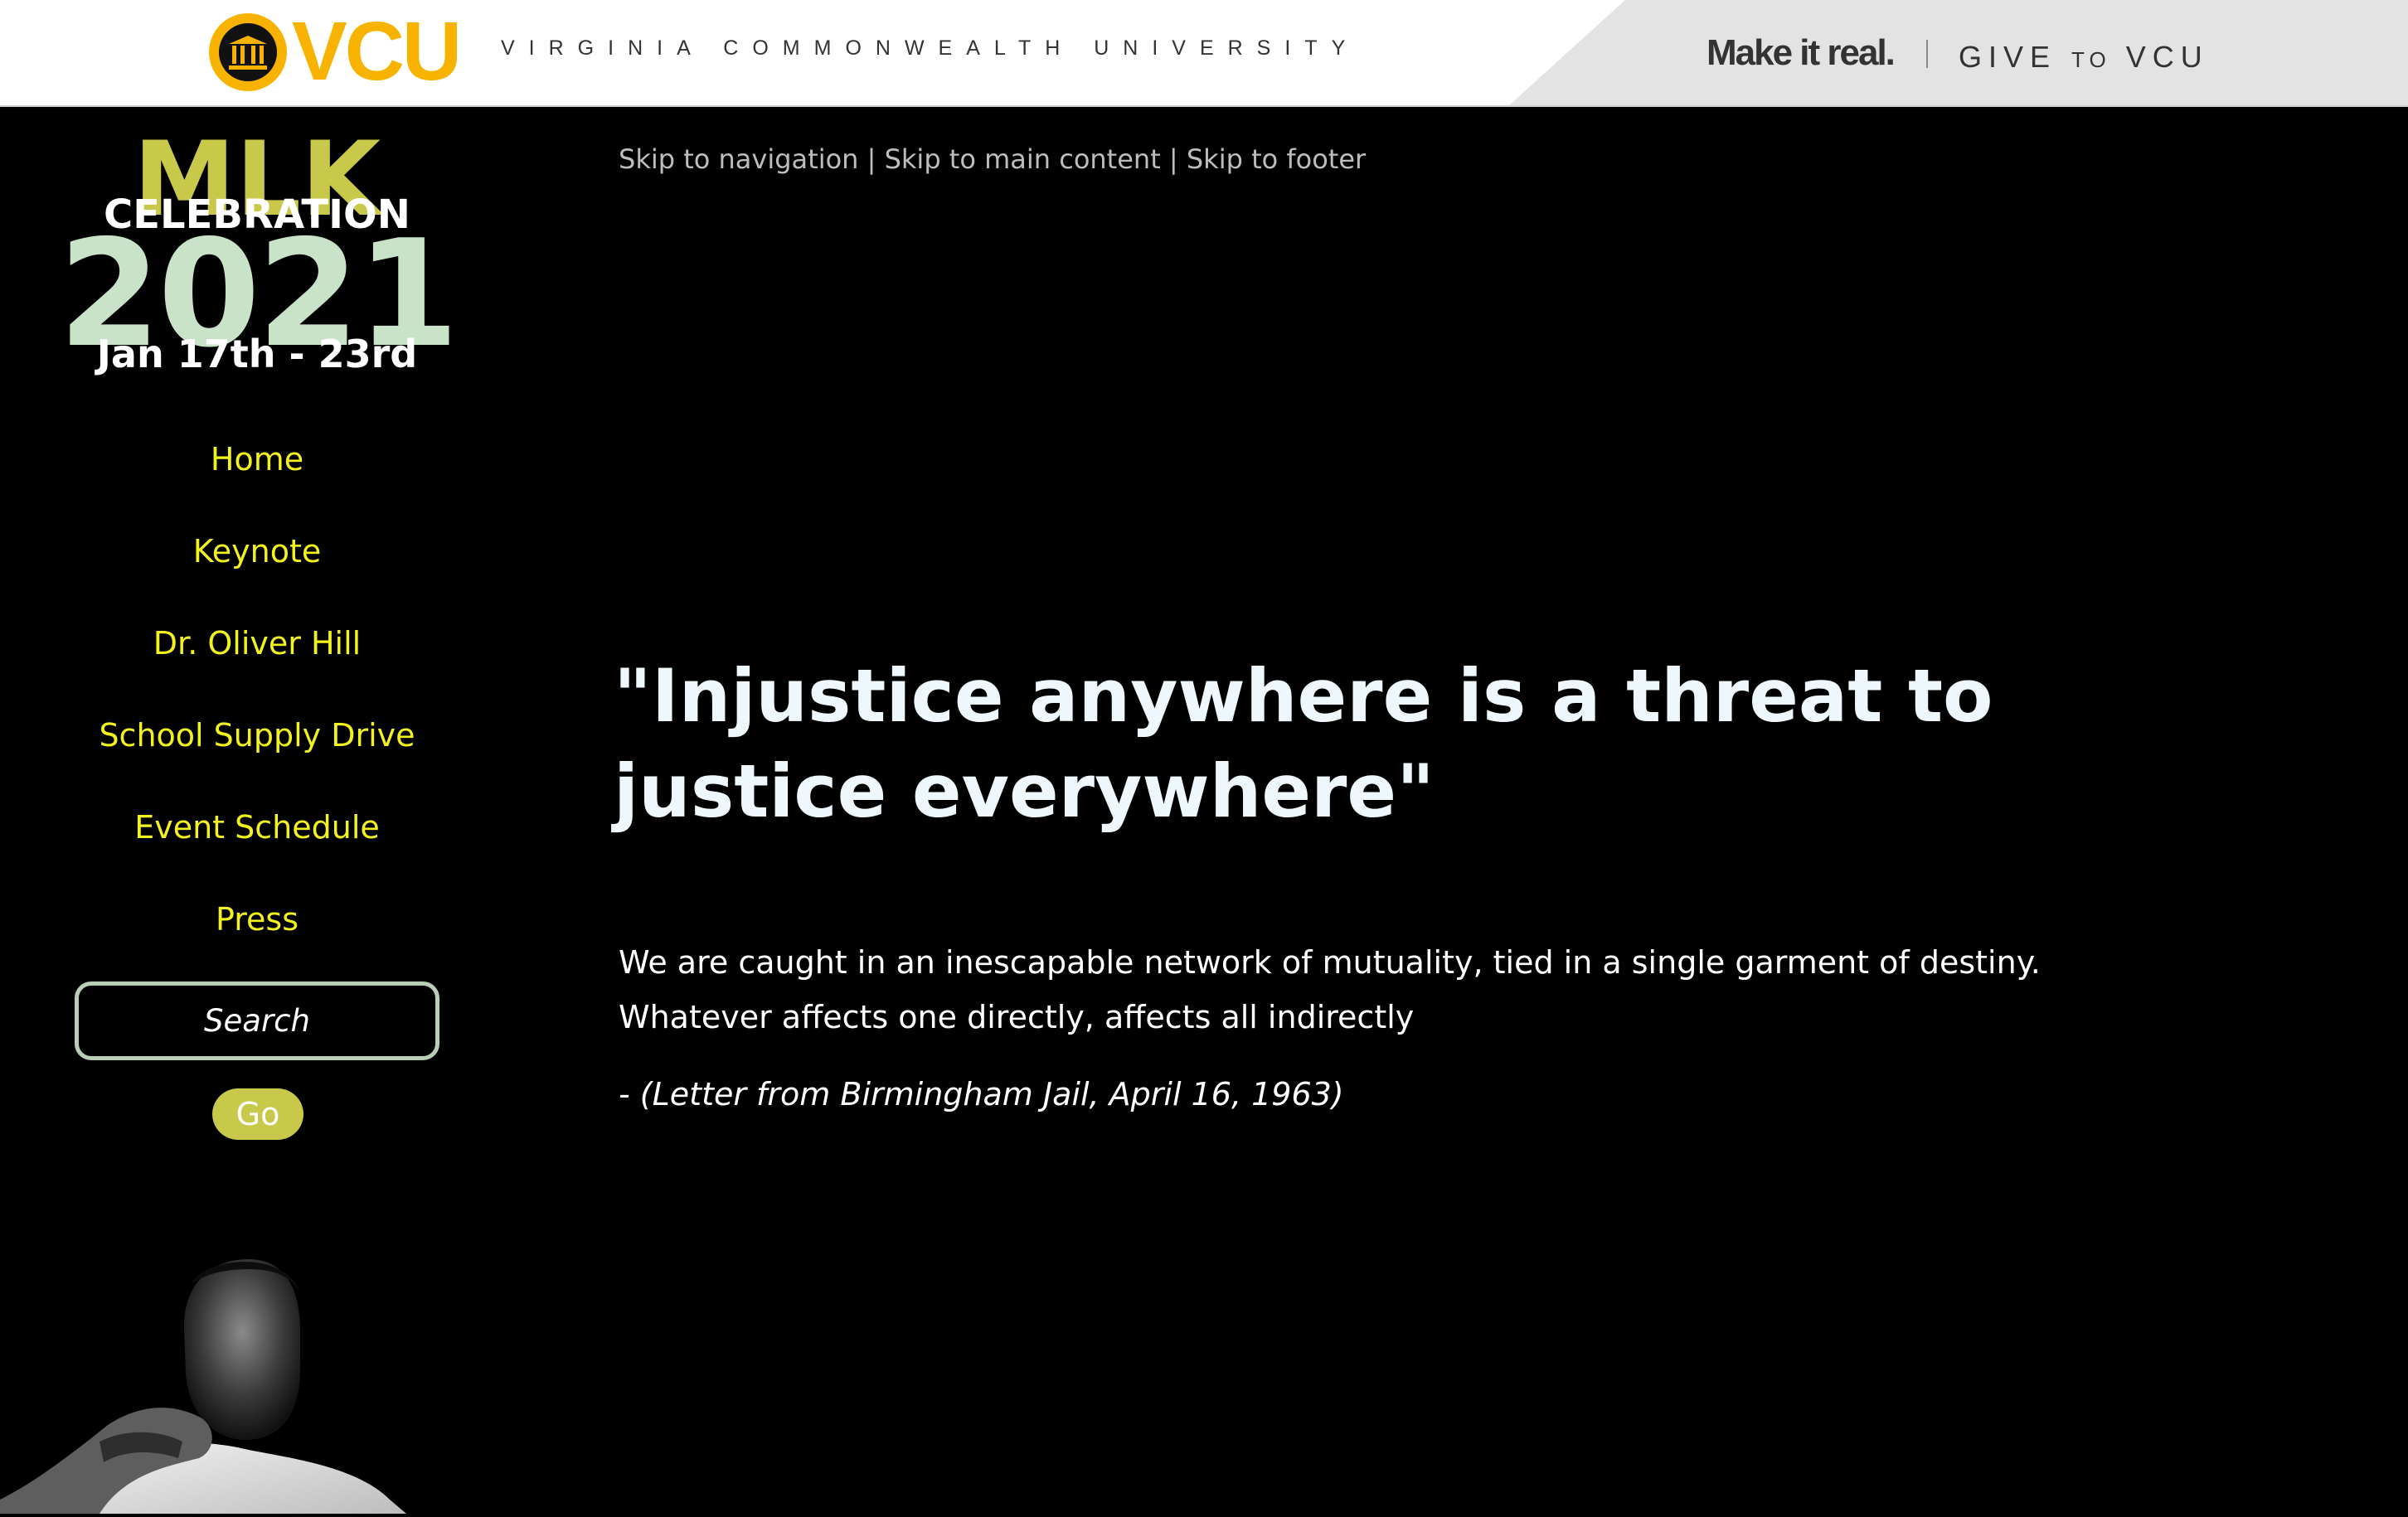 This screenshot has width=2408, height=1517. What do you see at coordinates (1023, 159) in the screenshot?
I see `skip-to-main-content-link: Skip to main content` at bounding box center [1023, 159].